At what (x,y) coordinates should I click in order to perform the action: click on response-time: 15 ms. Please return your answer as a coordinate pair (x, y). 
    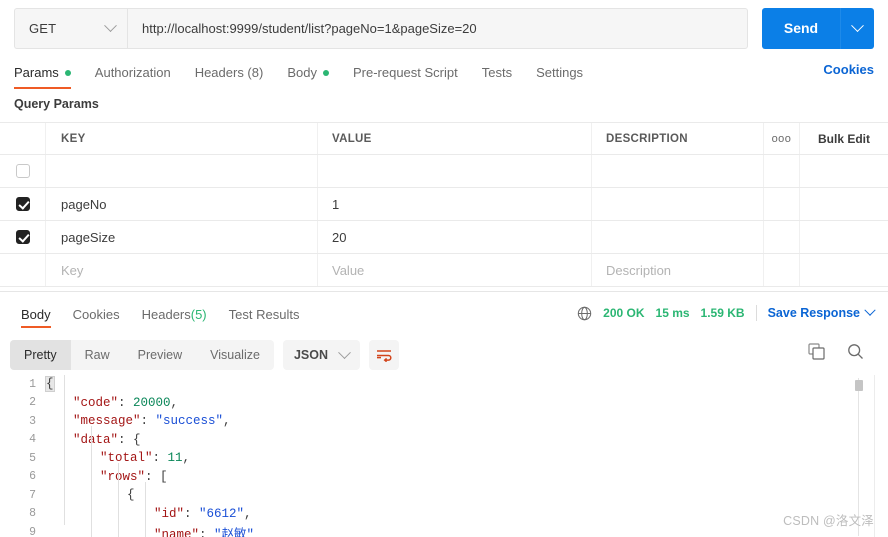
    Looking at the image, I should click on (672, 313).